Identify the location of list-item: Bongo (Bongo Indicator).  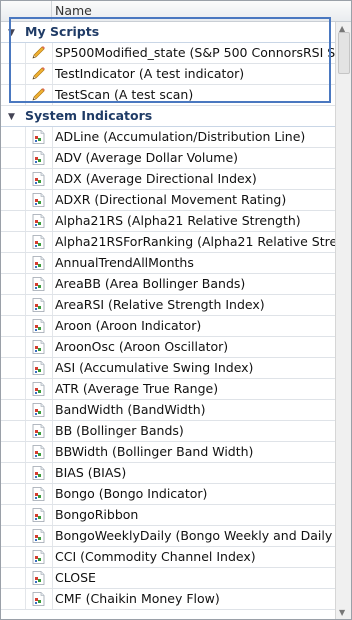
(168, 494).